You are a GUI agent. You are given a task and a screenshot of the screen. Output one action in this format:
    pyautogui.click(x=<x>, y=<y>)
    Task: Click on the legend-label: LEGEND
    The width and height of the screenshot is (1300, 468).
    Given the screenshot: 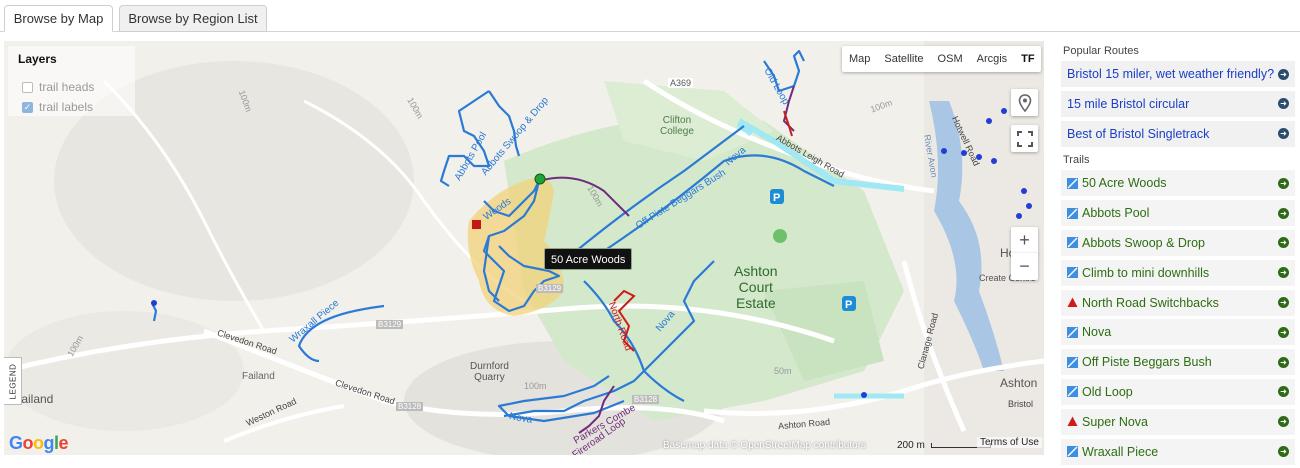 What is the action you would take?
    pyautogui.click(x=12, y=381)
    